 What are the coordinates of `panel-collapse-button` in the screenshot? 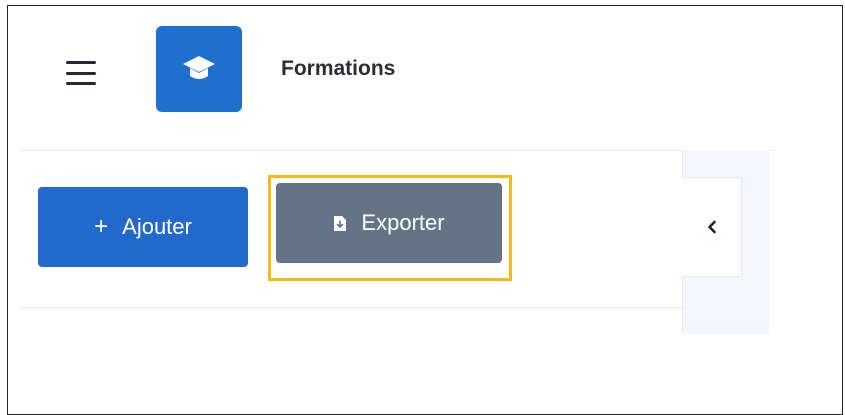 It's located at (712, 227).